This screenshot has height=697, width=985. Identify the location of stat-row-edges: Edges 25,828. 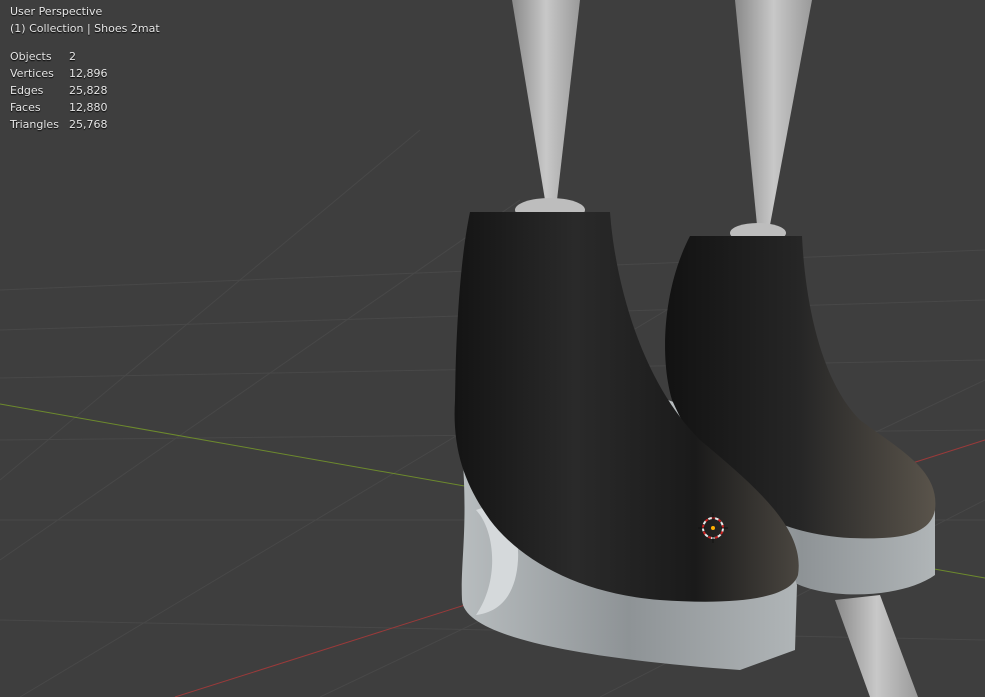
(85, 90).